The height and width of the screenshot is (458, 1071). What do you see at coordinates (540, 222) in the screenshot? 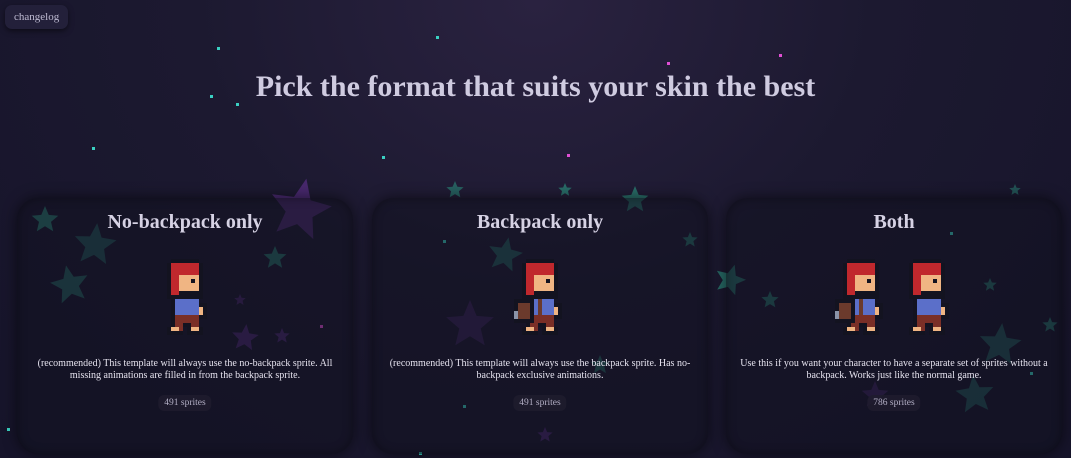
I see `card-title: Backpack only` at bounding box center [540, 222].